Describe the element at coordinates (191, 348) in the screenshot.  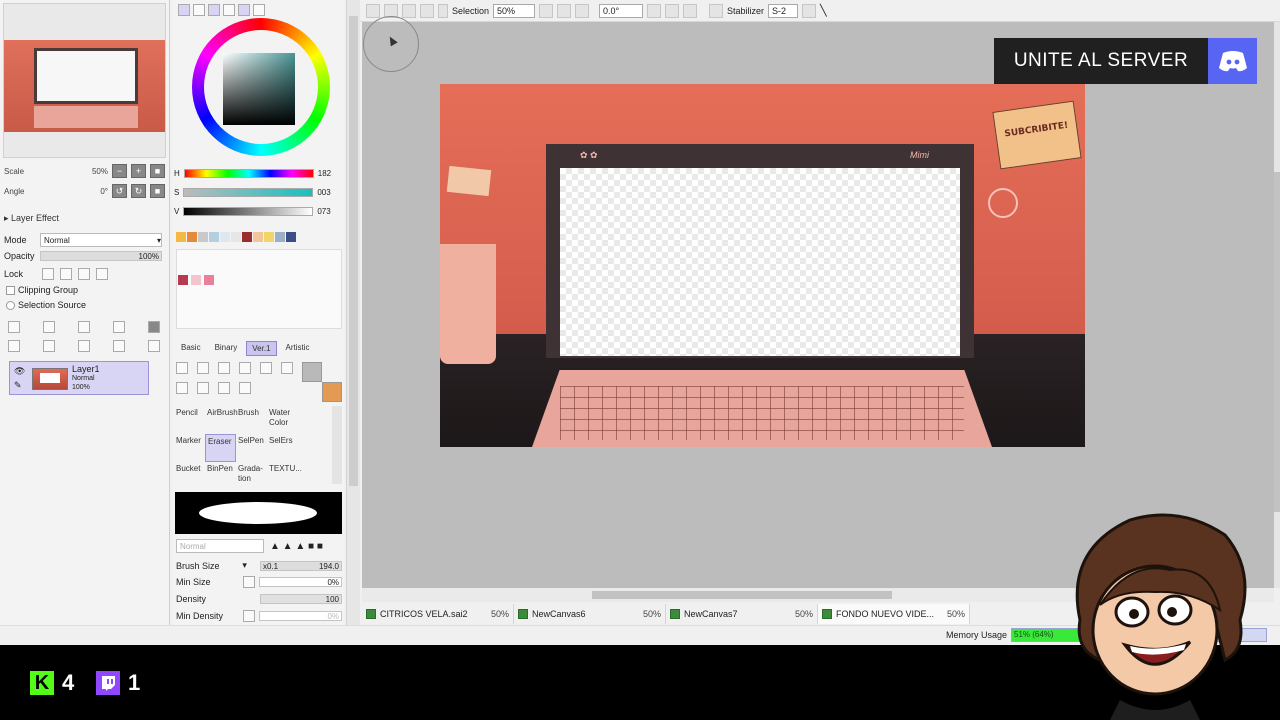
I see `tool-set-tab: Basic` at that location.